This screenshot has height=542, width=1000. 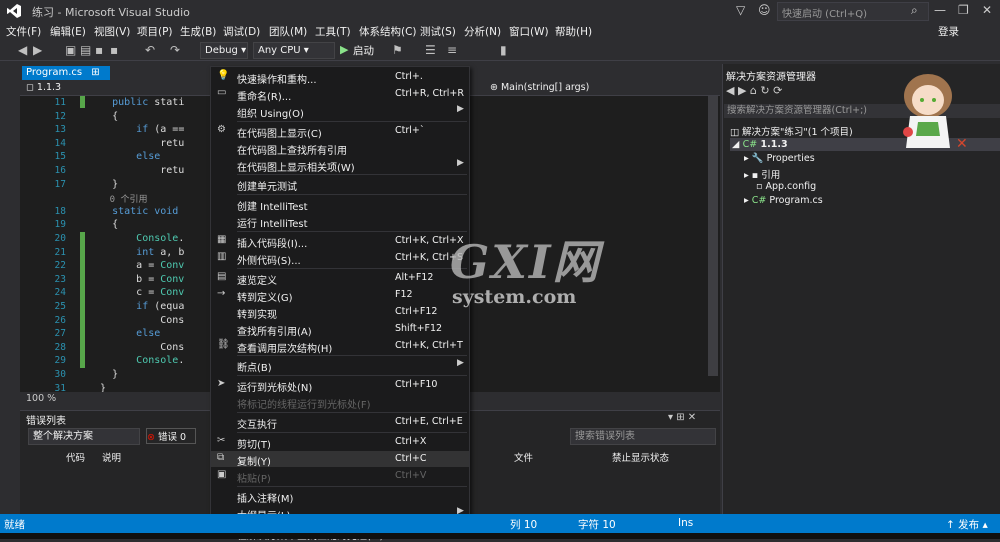 I want to click on forward-icon: ▶, so click(x=37, y=50).